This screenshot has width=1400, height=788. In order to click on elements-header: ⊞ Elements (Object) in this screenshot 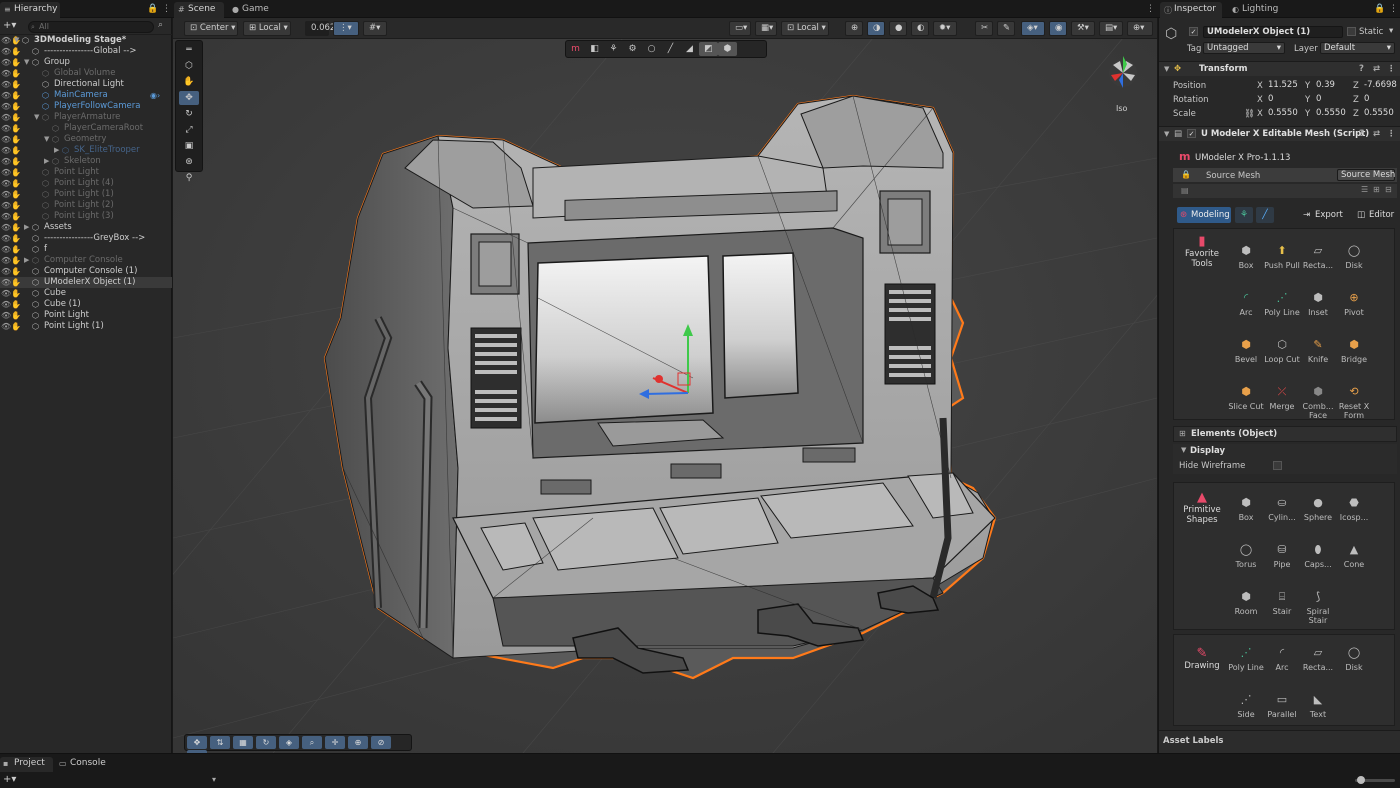, I will do `click(1285, 434)`.